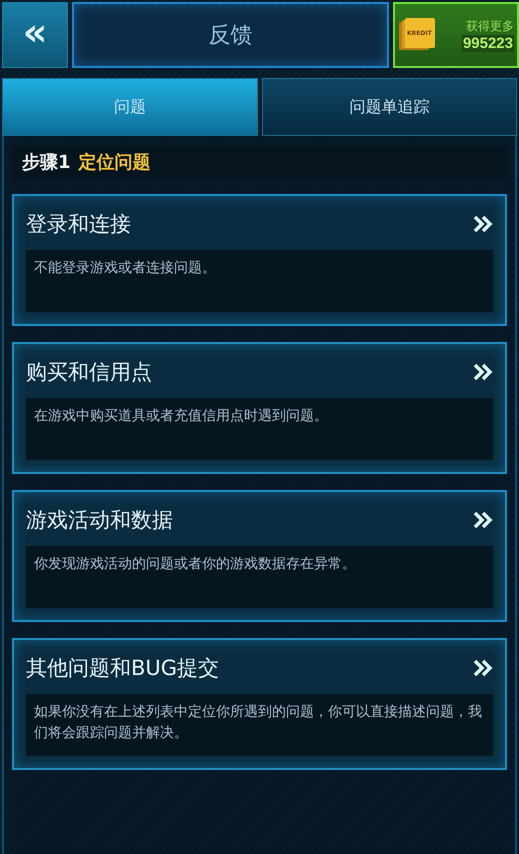  I want to click on category-description: 在游戏中购买道具或者充值信用点时遇到问题。, so click(181, 416).